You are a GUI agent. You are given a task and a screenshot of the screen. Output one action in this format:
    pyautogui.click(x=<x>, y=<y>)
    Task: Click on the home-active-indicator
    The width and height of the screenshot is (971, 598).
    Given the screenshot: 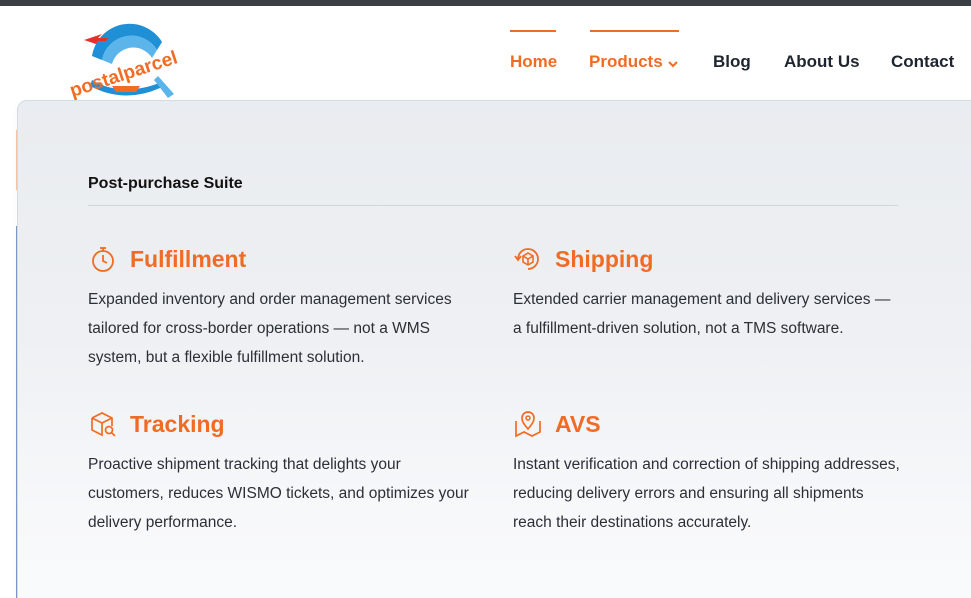 What is the action you would take?
    pyautogui.click(x=533, y=31)
    